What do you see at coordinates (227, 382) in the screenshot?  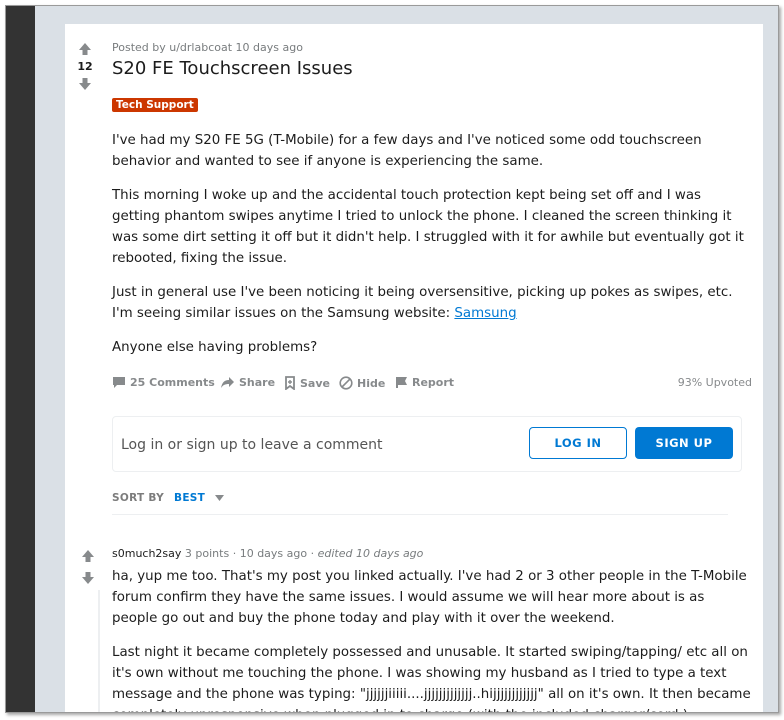 I see `share-icon` at bounding box center [227, 382].